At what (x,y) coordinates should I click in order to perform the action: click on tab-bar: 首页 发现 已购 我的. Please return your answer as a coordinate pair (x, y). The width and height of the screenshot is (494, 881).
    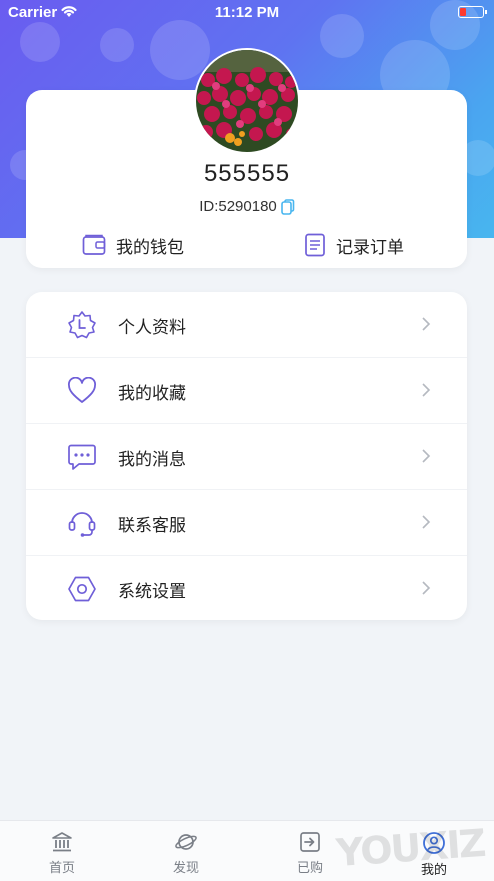
    Looking at the image, I should click on (247, 850).